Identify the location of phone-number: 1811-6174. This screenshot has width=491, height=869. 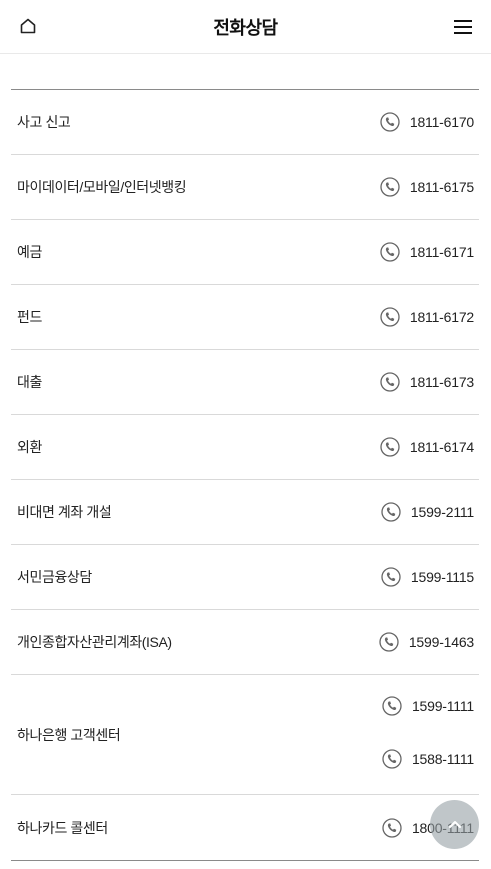
(441, 447).